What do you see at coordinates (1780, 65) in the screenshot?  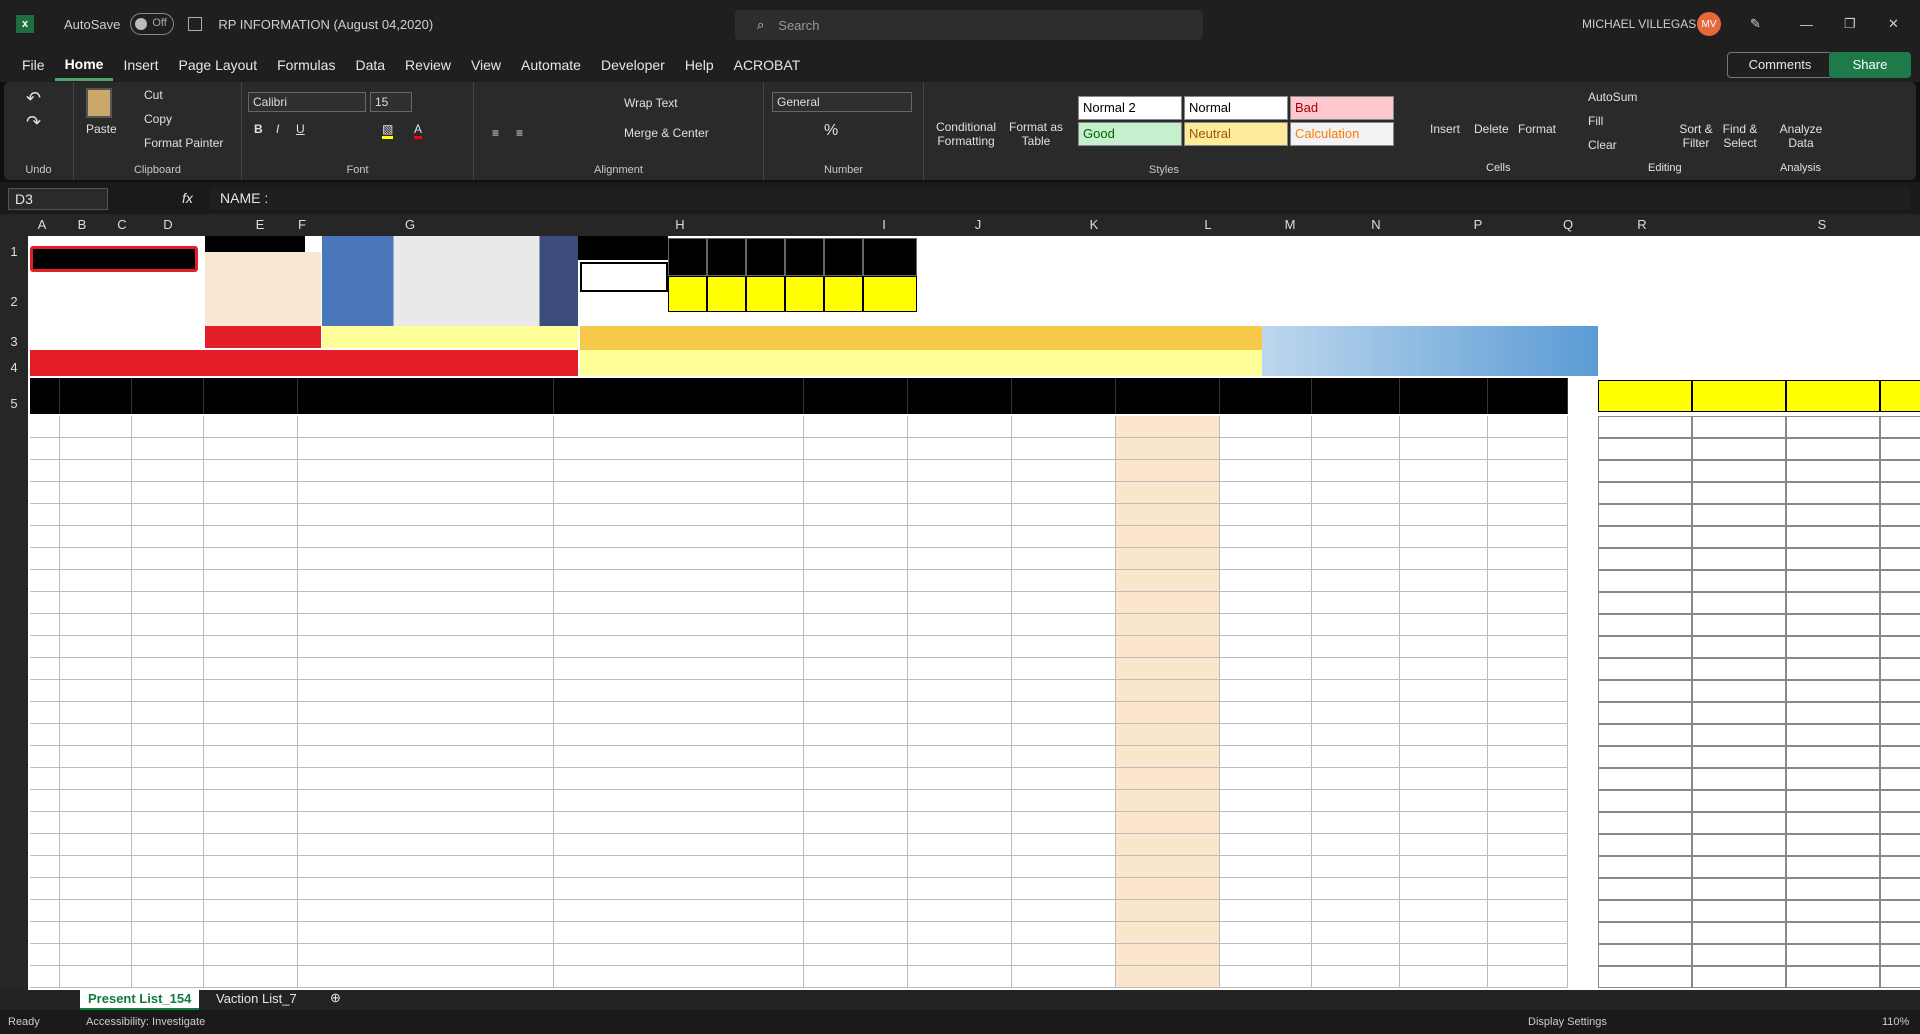 I see `comments-button: Comments` at bounding box center [1780, 65].